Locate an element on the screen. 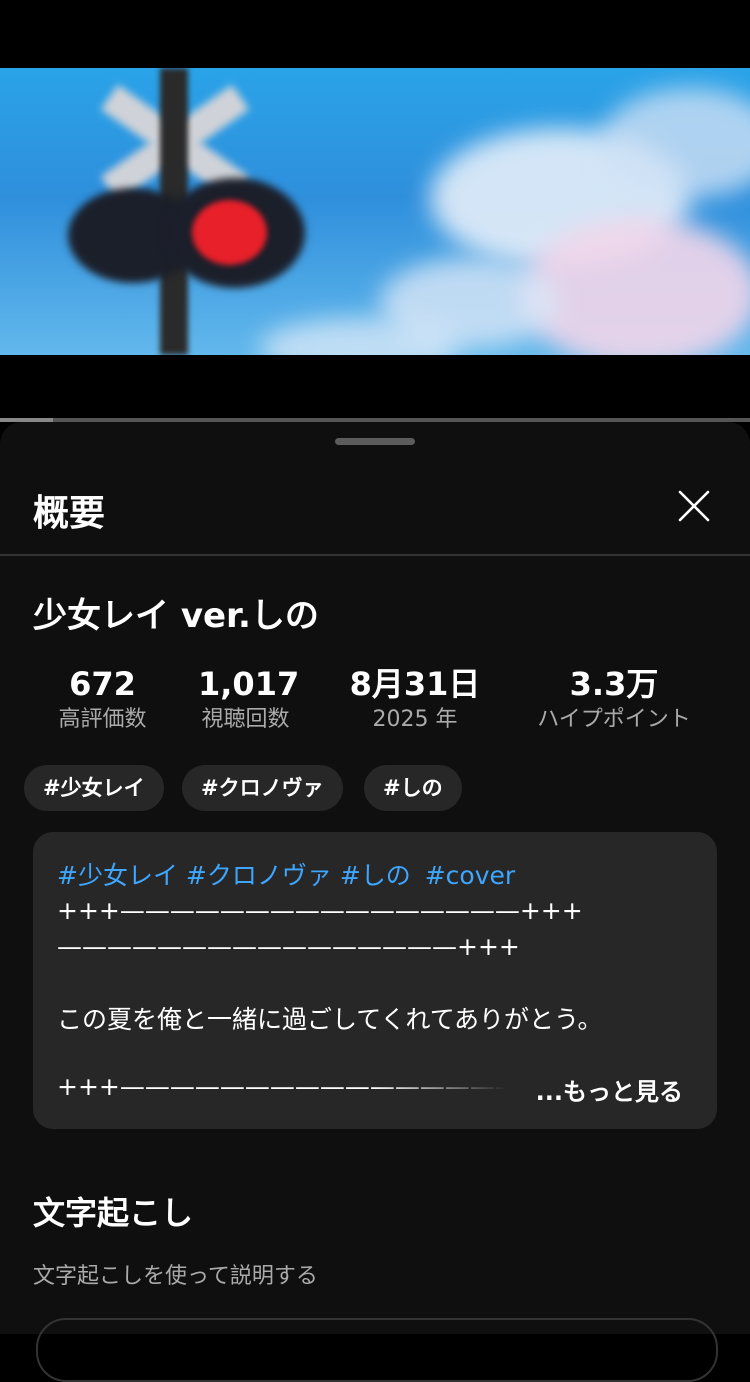 The height and width of the screenshot is (1382, 750). hashtag-link: #cover is located at coordinates (470, 875).